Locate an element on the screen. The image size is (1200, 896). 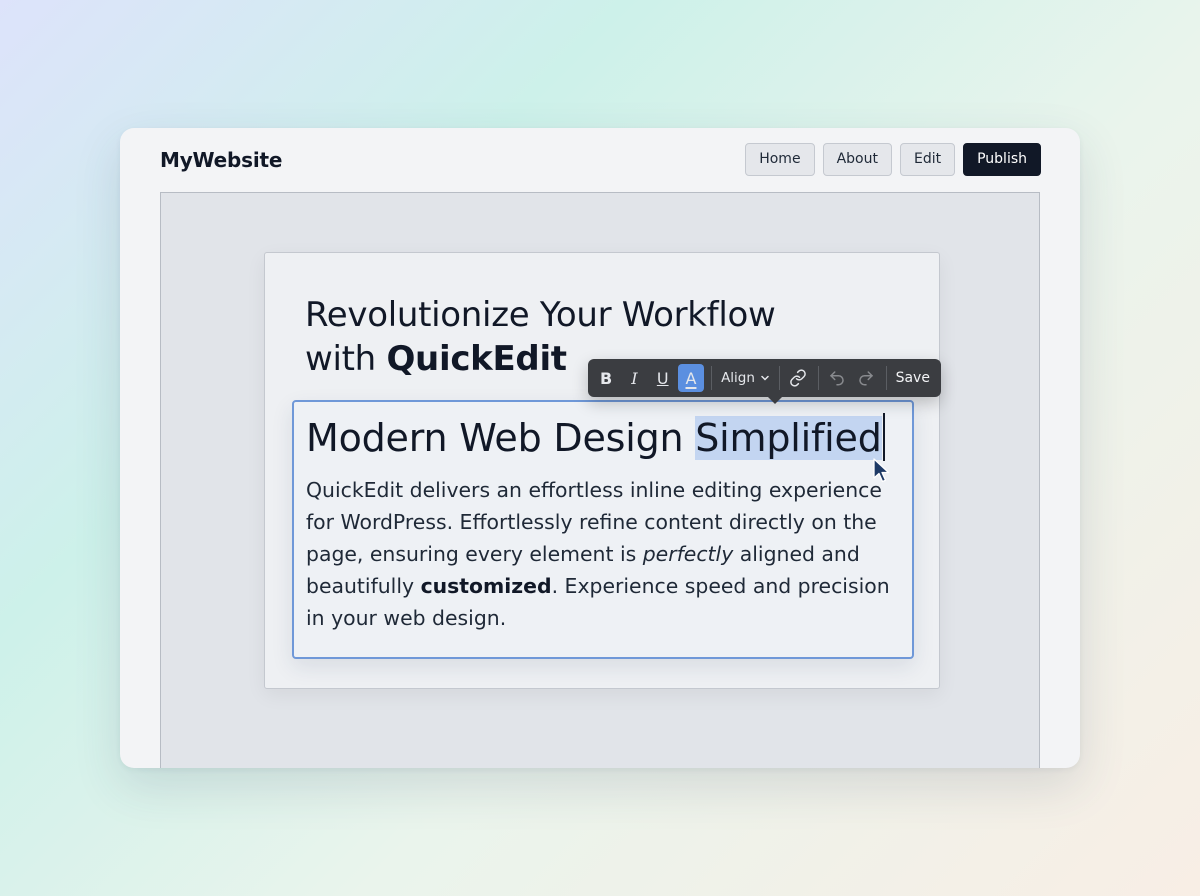
inline-format-toolbar: B I U A Align Save is located at coordinates (764, 381).